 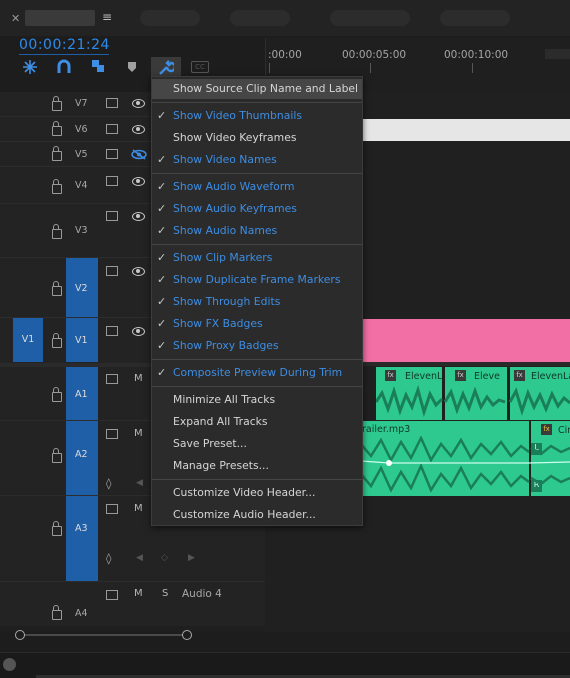 What do you see at coordinates (257, 258) in the screenshot?
I see `menu-item-show-clip-markers: ✓ Show Clip Markers` at bounding box center [257, 258].